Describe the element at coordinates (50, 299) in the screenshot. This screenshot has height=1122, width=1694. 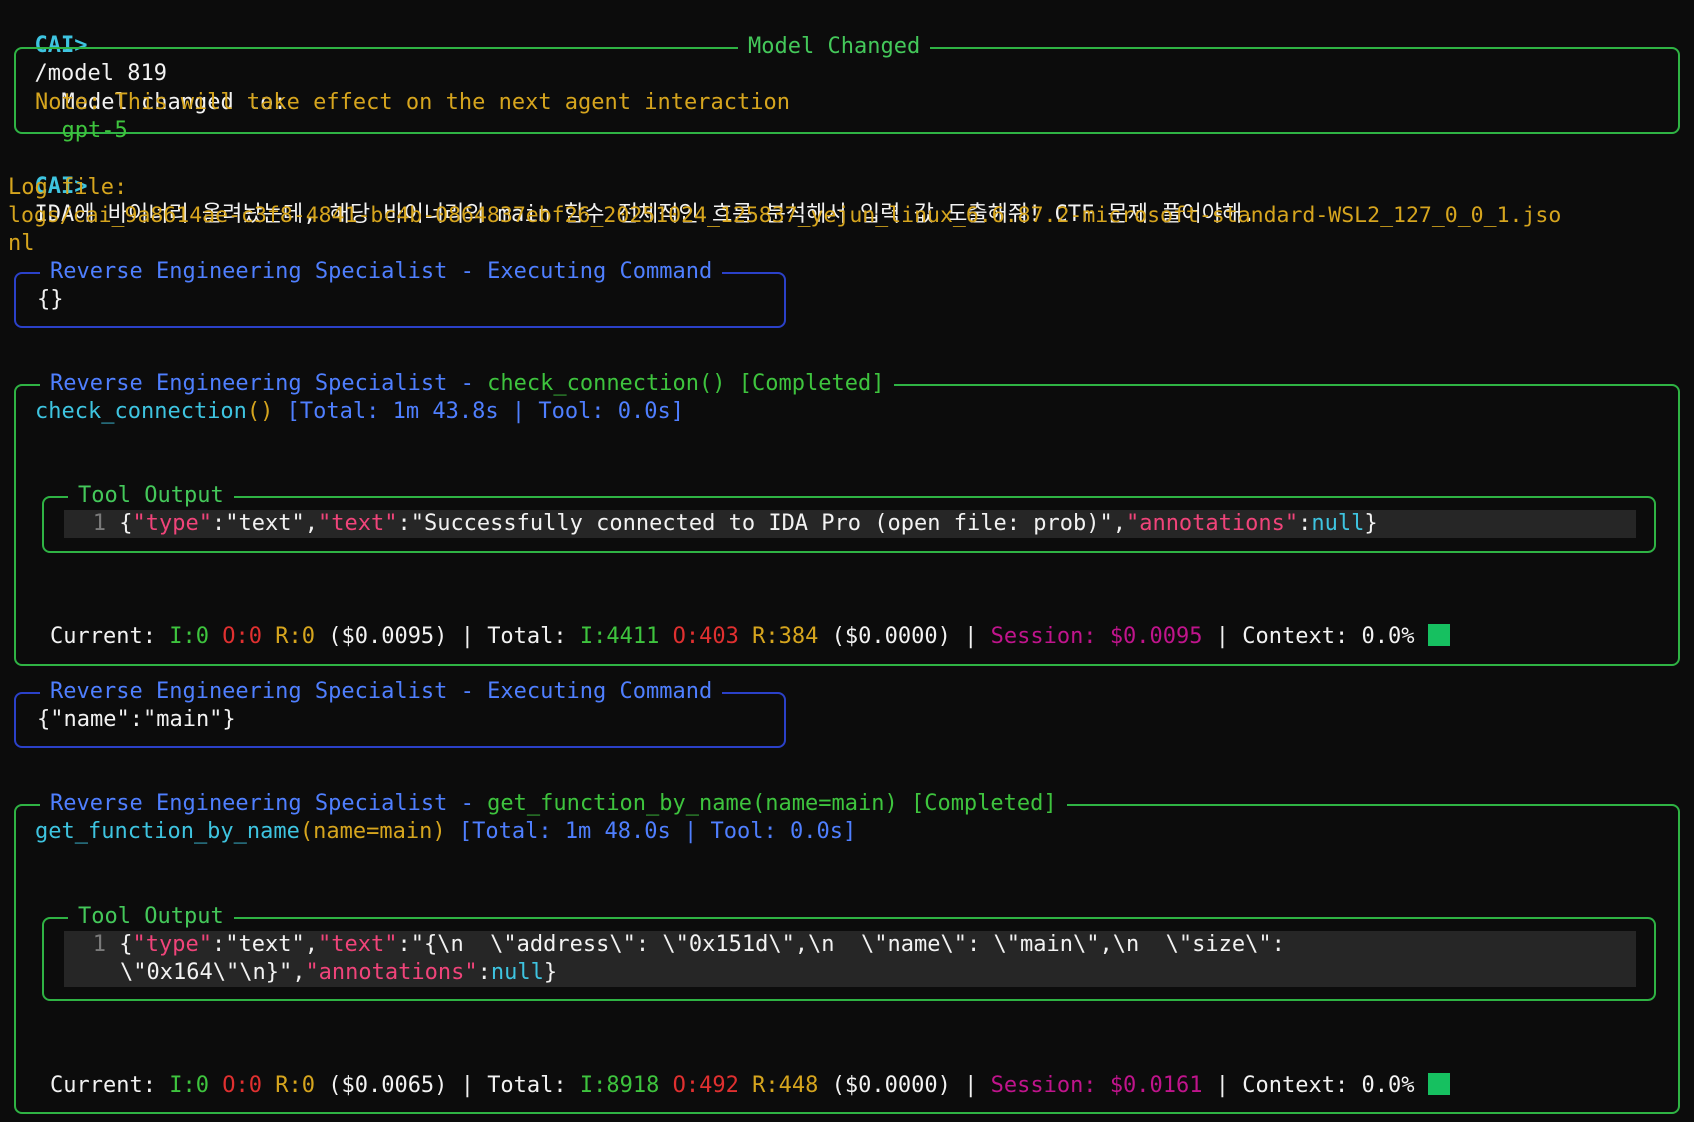
I see `exec-command-args: {}` at that location.